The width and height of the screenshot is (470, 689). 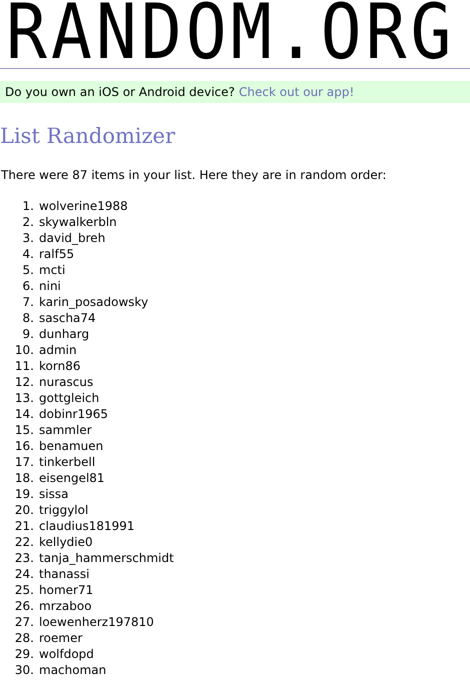 What do you see at coordinates (24, 366) in the screenshot?
I see `item-number: 11.` at bounding box center [24, 366].